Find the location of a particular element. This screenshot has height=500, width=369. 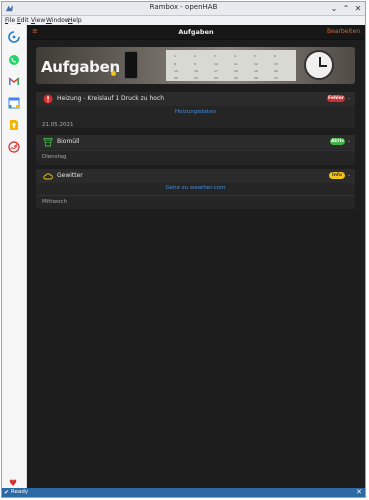

task-card-header: Biomüll Aktiv ⌄ is located at coordinates (195, 142).